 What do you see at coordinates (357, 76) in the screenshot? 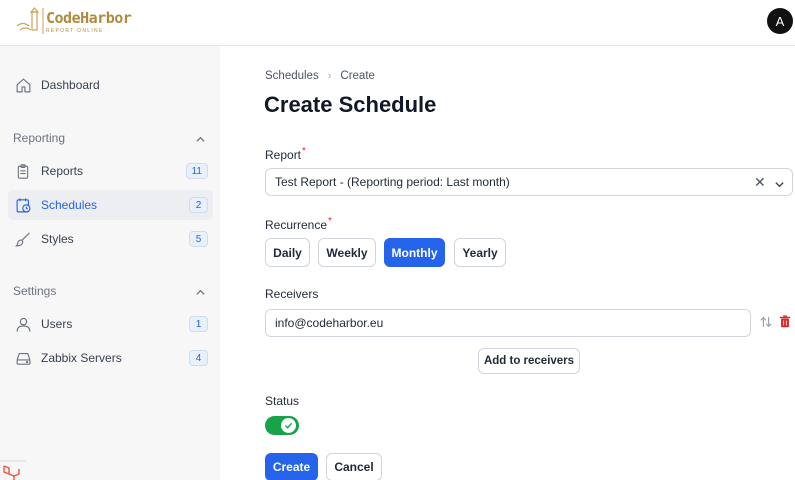
I see `breadcrumb-current: Create` at bounding box center [357, 76].